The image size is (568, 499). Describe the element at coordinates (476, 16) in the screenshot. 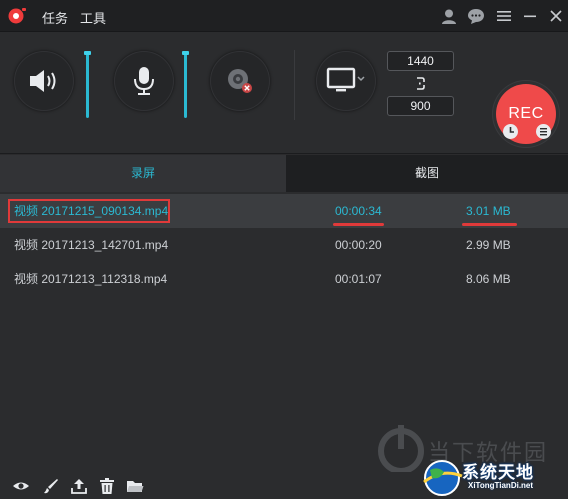

I see `chat-icon` at that location.